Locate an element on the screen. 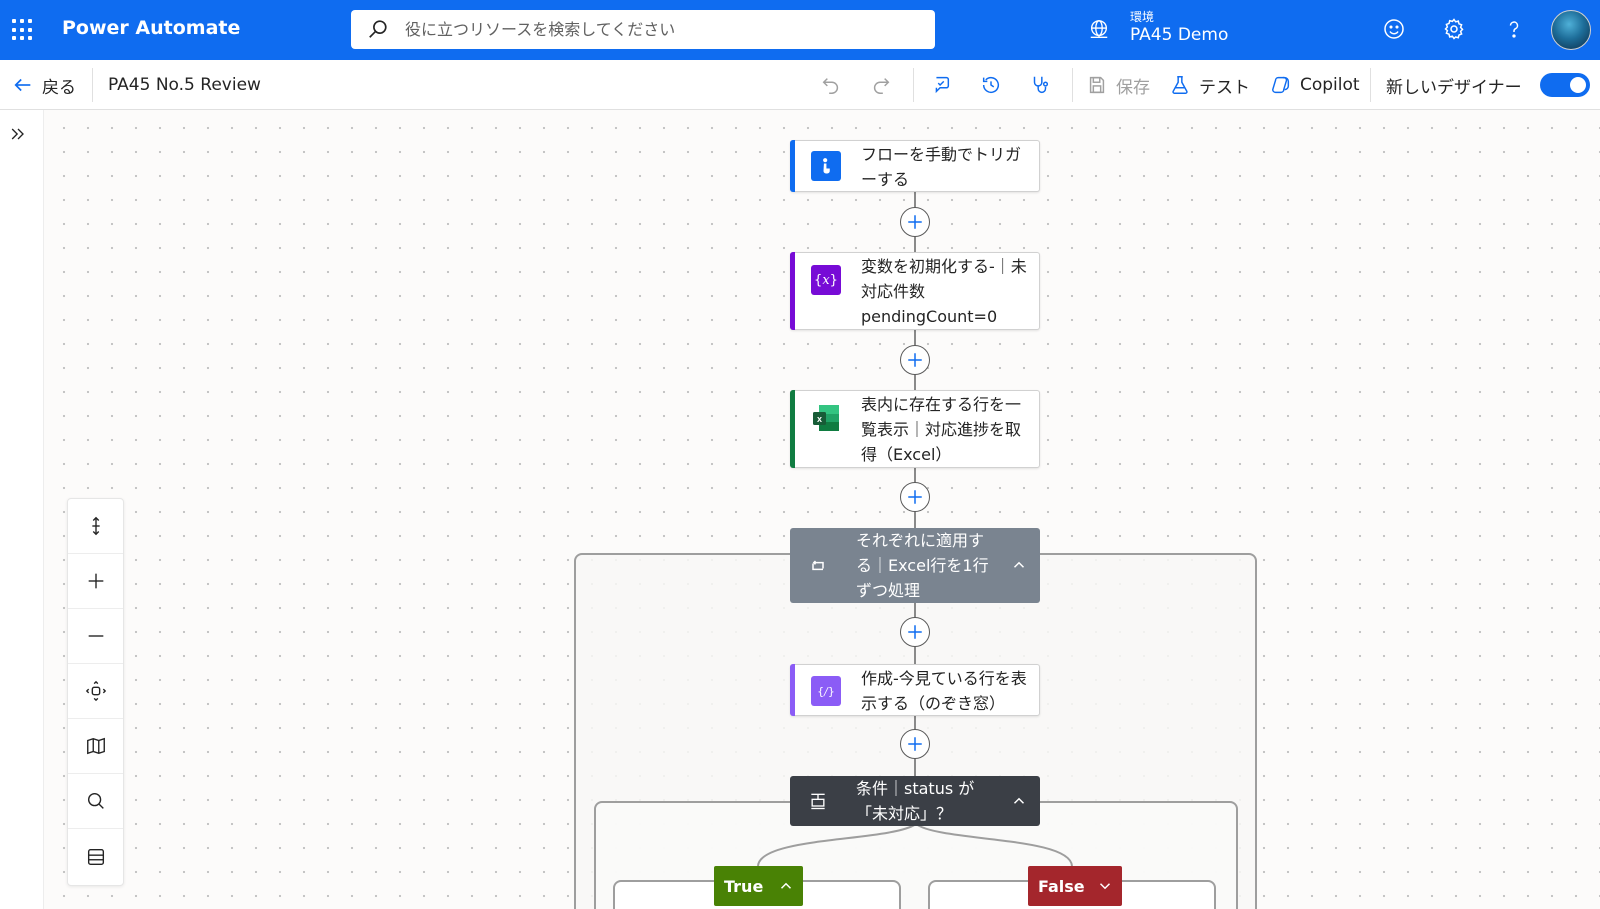  svg-text: x is located at coordinates (819, 419).